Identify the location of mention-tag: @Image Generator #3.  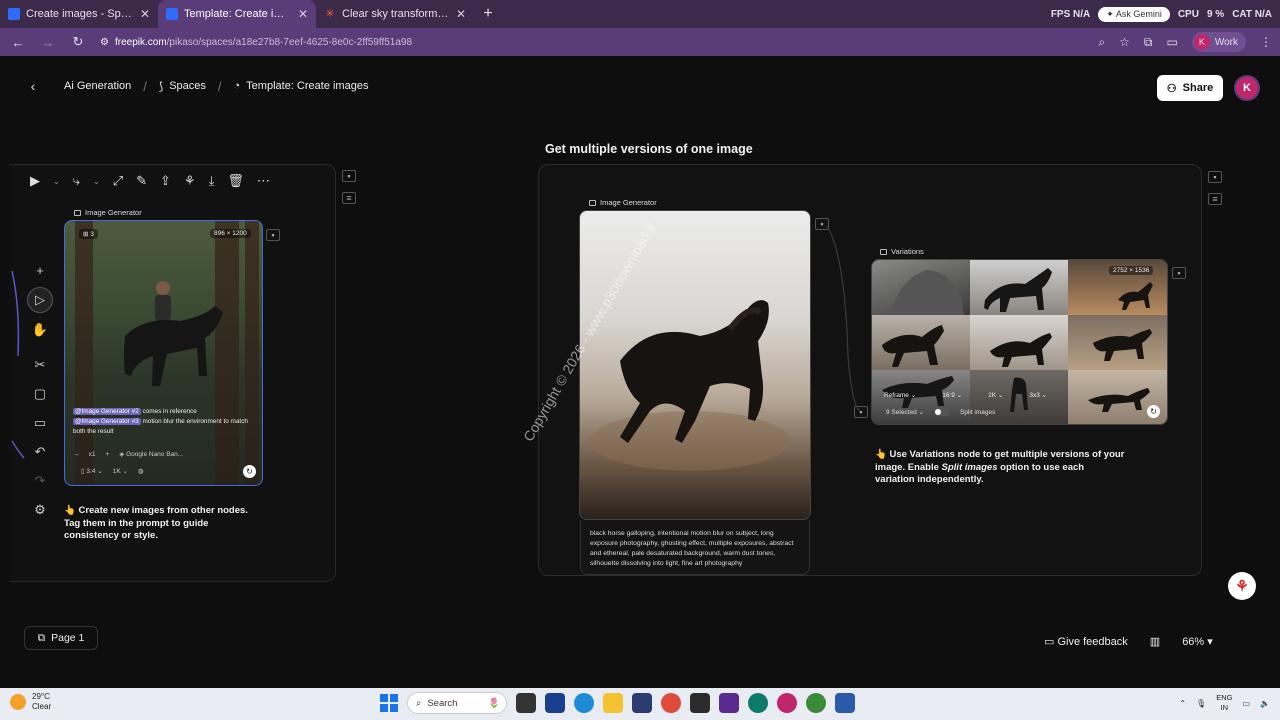
(107, 421).